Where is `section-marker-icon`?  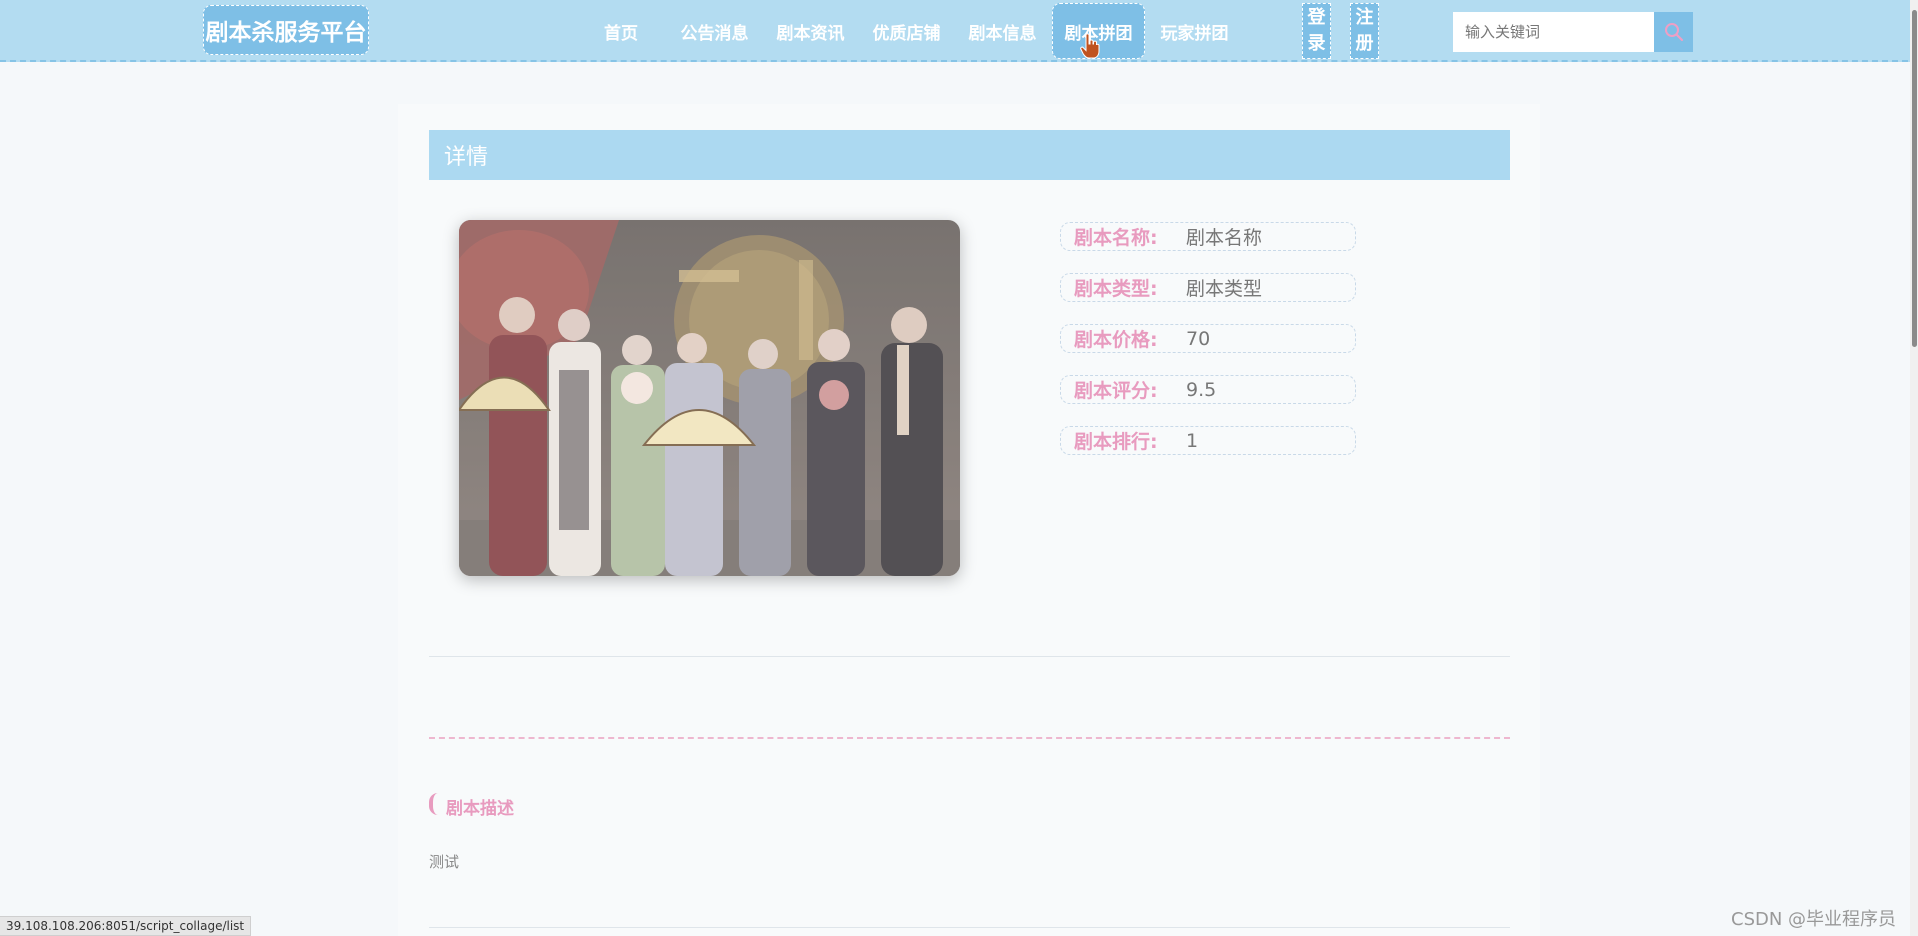
section-marker-icon is located at coordinates (433, 804).